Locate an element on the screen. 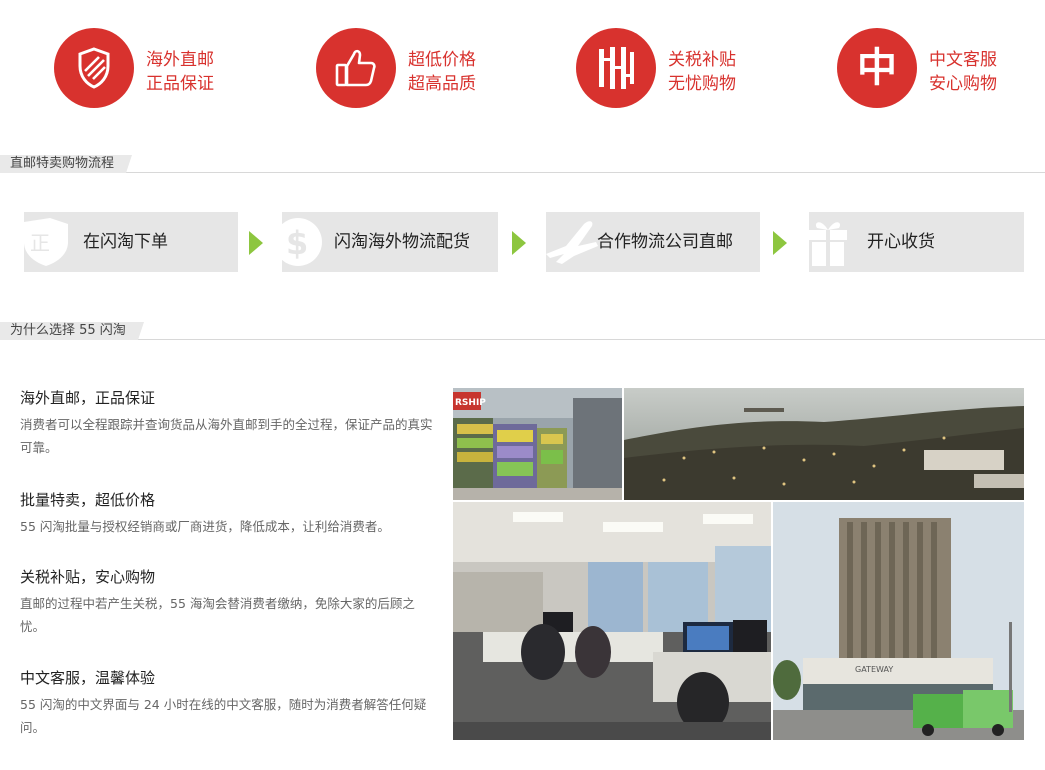 The image size is (1045, 770). step-label: 闪淘海外物流配货 is located at coordinates (402, 242).